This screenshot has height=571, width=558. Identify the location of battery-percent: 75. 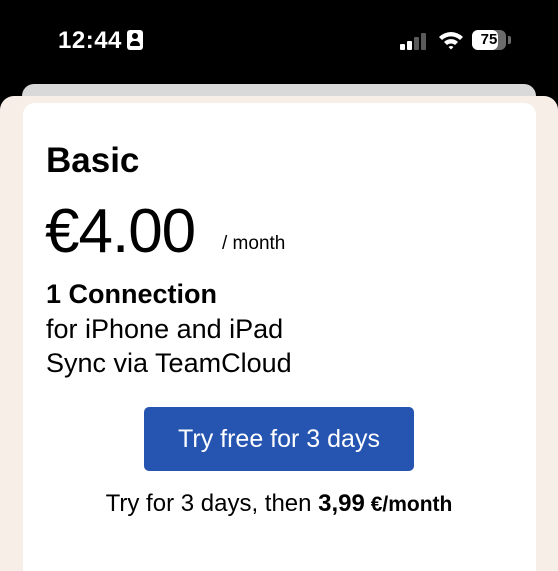
(489, 39).